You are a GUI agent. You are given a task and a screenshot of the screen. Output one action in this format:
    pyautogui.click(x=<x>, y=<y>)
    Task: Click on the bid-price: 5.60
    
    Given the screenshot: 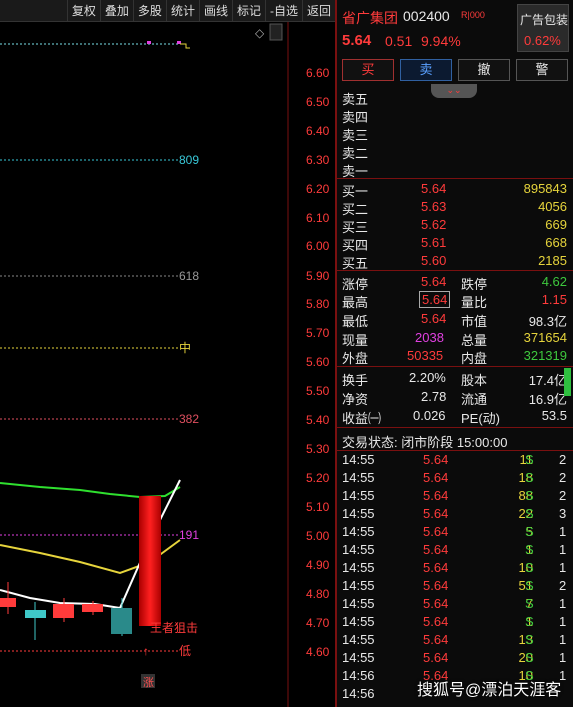 What is the action you would take?
    pyautogui.click(x=433, y=260)
    